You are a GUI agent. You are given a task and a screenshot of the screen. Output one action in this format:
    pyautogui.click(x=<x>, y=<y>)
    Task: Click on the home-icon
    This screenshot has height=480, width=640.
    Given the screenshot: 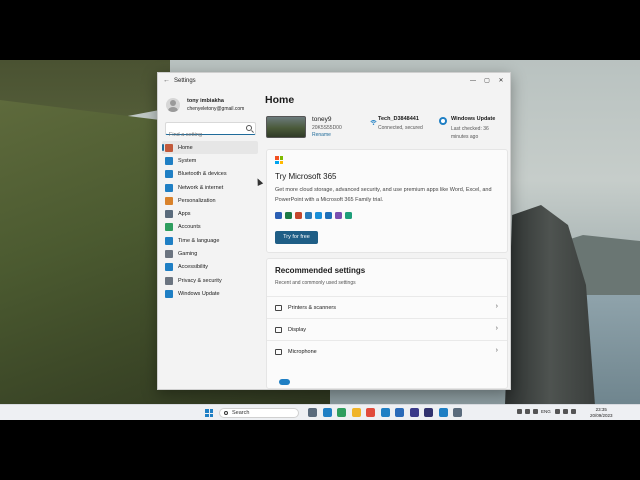 What is the action you would take?
    pyautogui.click(x=169, y=147)
    